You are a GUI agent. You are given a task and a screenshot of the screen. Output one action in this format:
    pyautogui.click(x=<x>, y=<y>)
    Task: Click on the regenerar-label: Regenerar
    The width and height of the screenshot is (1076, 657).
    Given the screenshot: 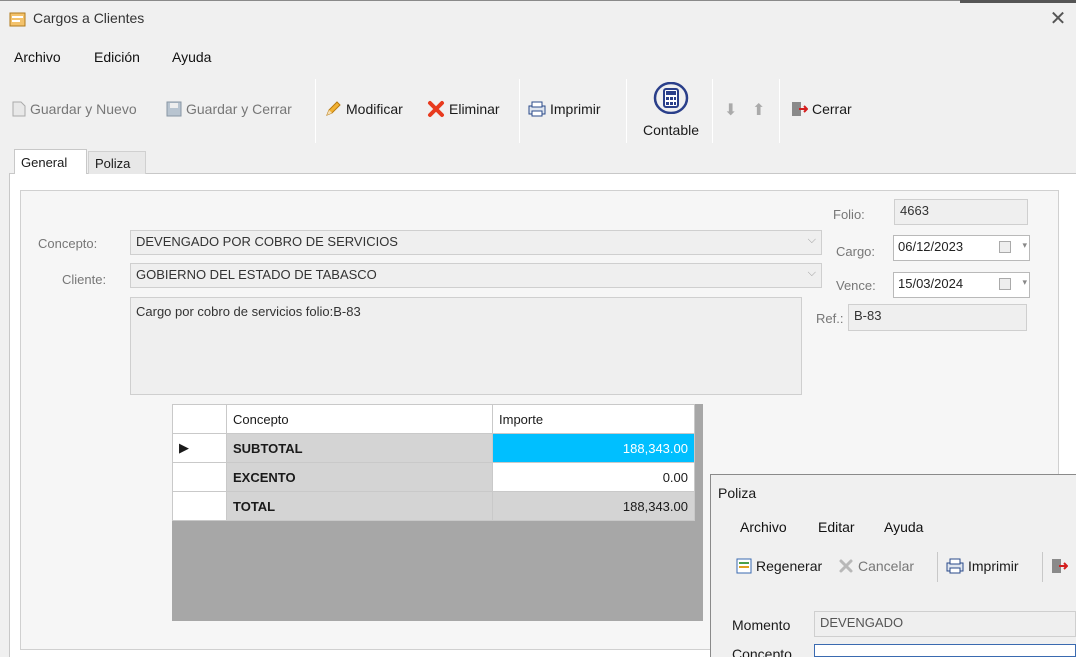 What is the action you would take?
    pyautogui.click(x=789, y=566)
    